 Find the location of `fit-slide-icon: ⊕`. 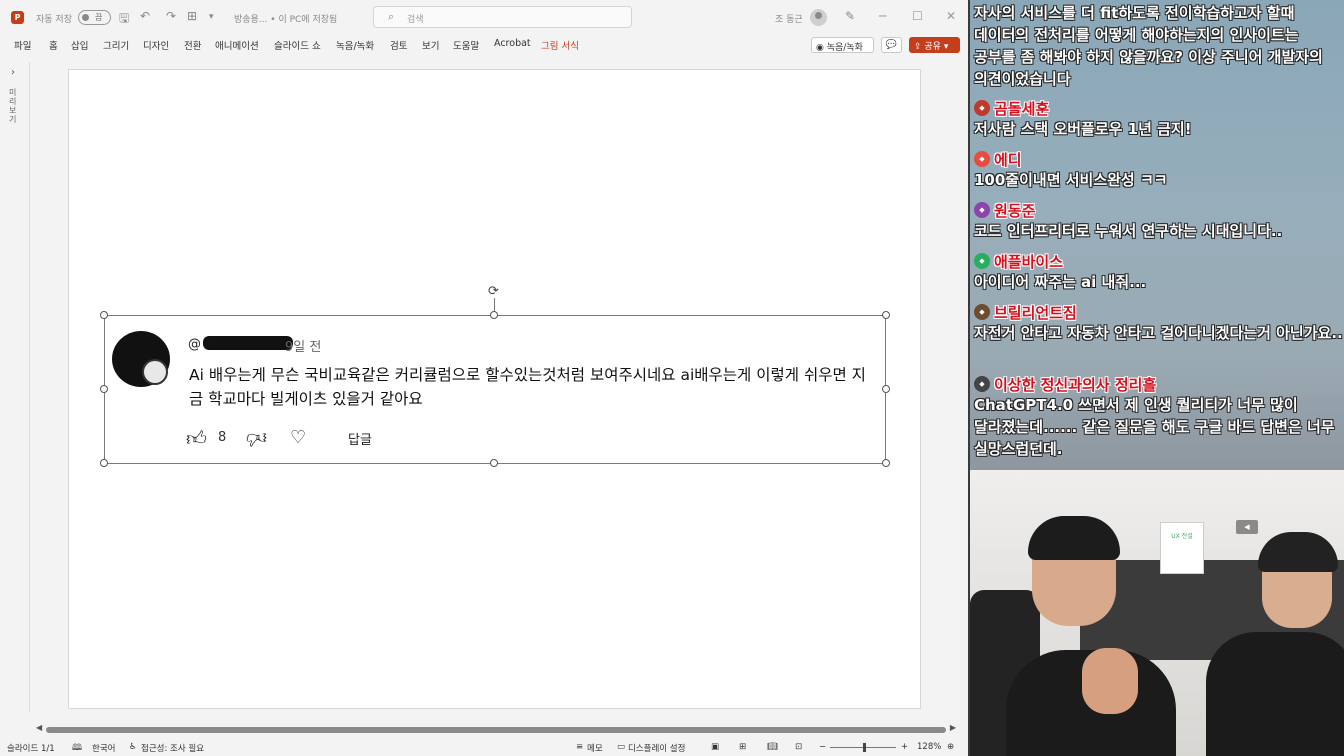

fit-slide-icon: ⊕ is located at coordinates (950, 747).